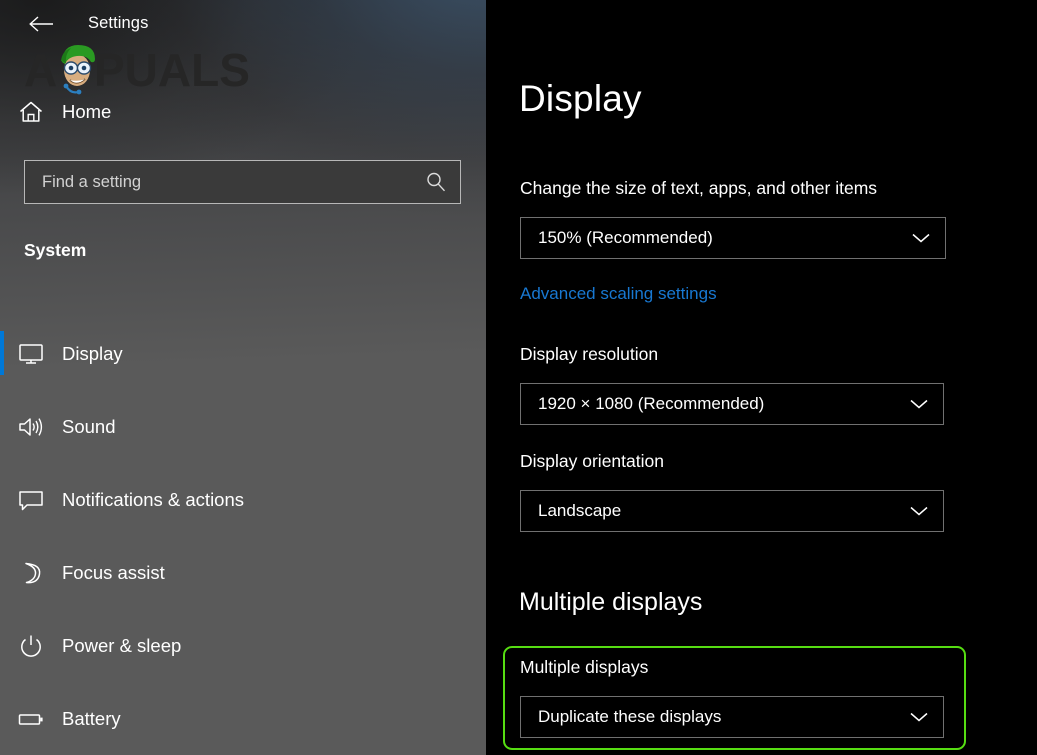 The height and width of the screenshot is (755, 1037). I want to click on sidebar-item-label: Focus assist, so click(113, 572).